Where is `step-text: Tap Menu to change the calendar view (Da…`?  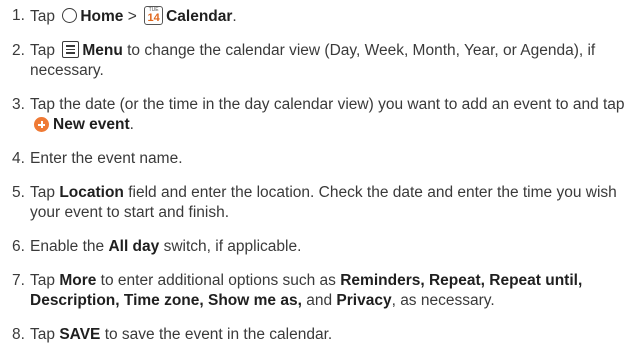
step-text: Tap Menu to change the calendar view (Da… is located at coordinates (333, 61).